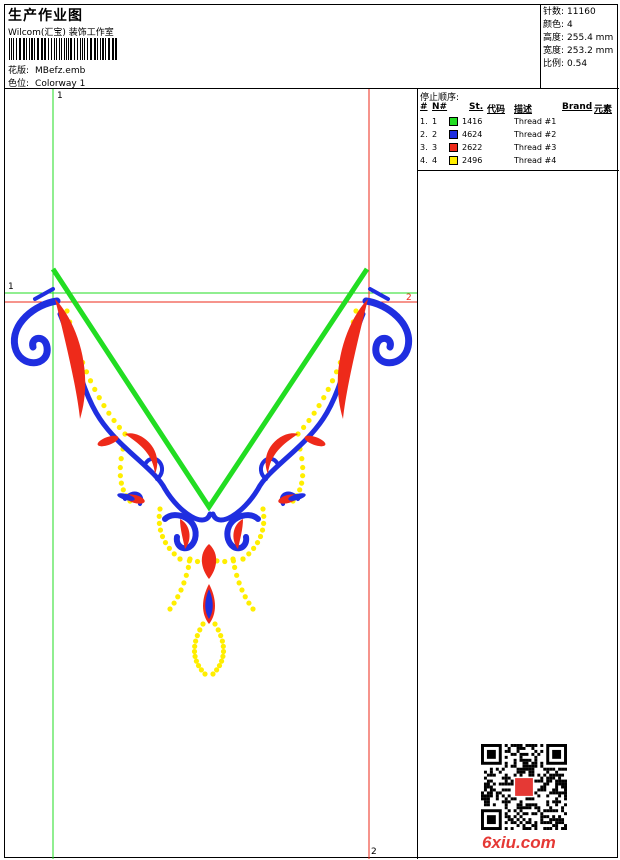 The width and height of the screenshot is (620, 860). I want to click on thread-row-desc: Thread #4, so click(535, 160).